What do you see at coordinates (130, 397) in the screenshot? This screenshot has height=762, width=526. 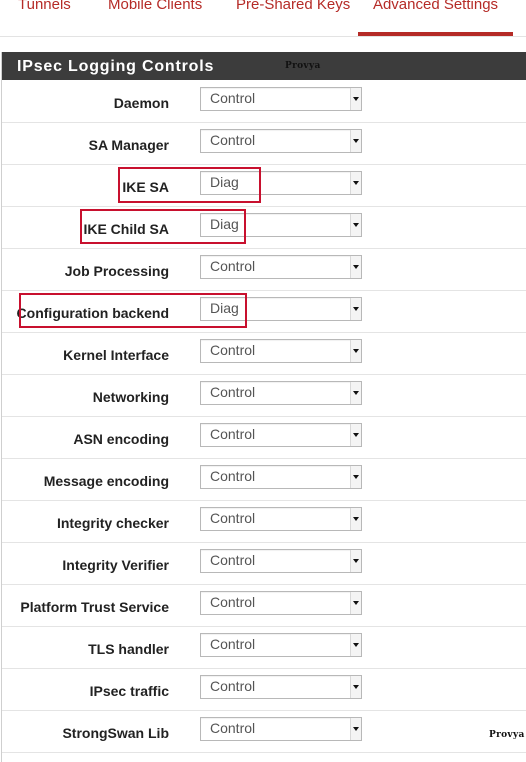 I see `setting-label: Networking` at bounding box center [130, 397].